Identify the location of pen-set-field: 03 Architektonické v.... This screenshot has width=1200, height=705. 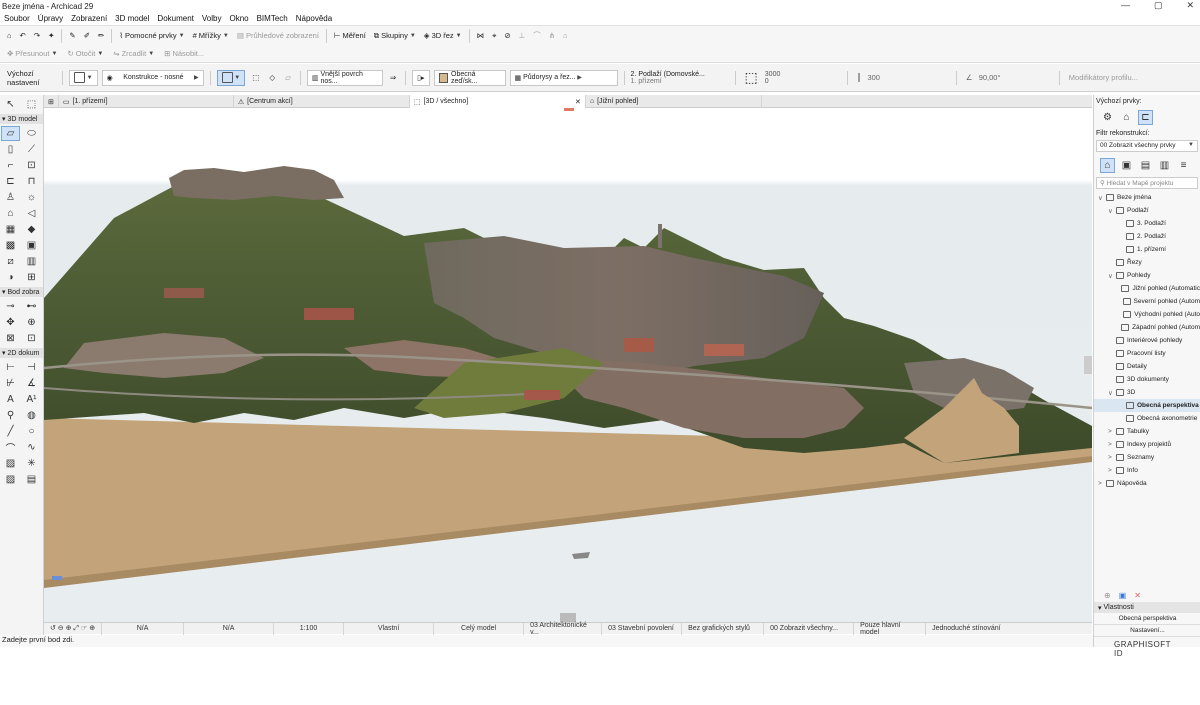
(563, 629).